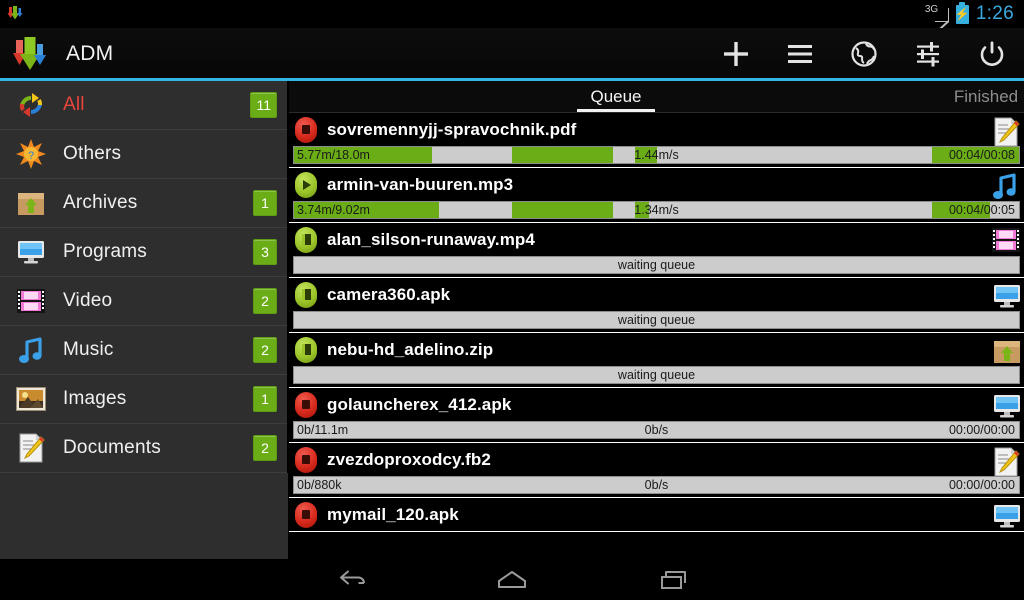 The width and height of the screenshot is (1024, 600). I want to click on refresh-arrows-icon, so click(31, 105).